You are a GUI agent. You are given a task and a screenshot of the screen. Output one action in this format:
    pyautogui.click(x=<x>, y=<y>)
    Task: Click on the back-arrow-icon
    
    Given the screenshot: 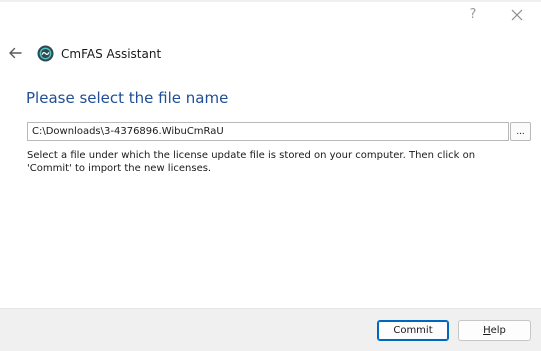 What is the action you would take?
    pyautogui.click(x=15, y=53)
    